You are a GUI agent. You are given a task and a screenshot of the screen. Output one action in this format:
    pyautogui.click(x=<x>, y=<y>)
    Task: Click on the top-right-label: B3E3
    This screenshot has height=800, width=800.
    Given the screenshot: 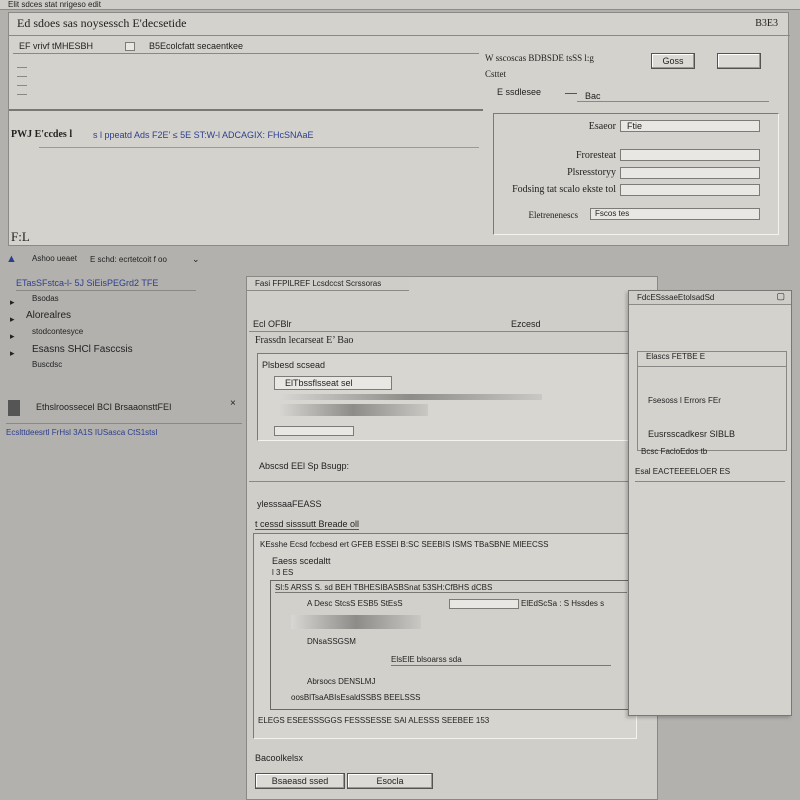 What is the action you would take?
    pyautogui.click(x=766, y=23)
    